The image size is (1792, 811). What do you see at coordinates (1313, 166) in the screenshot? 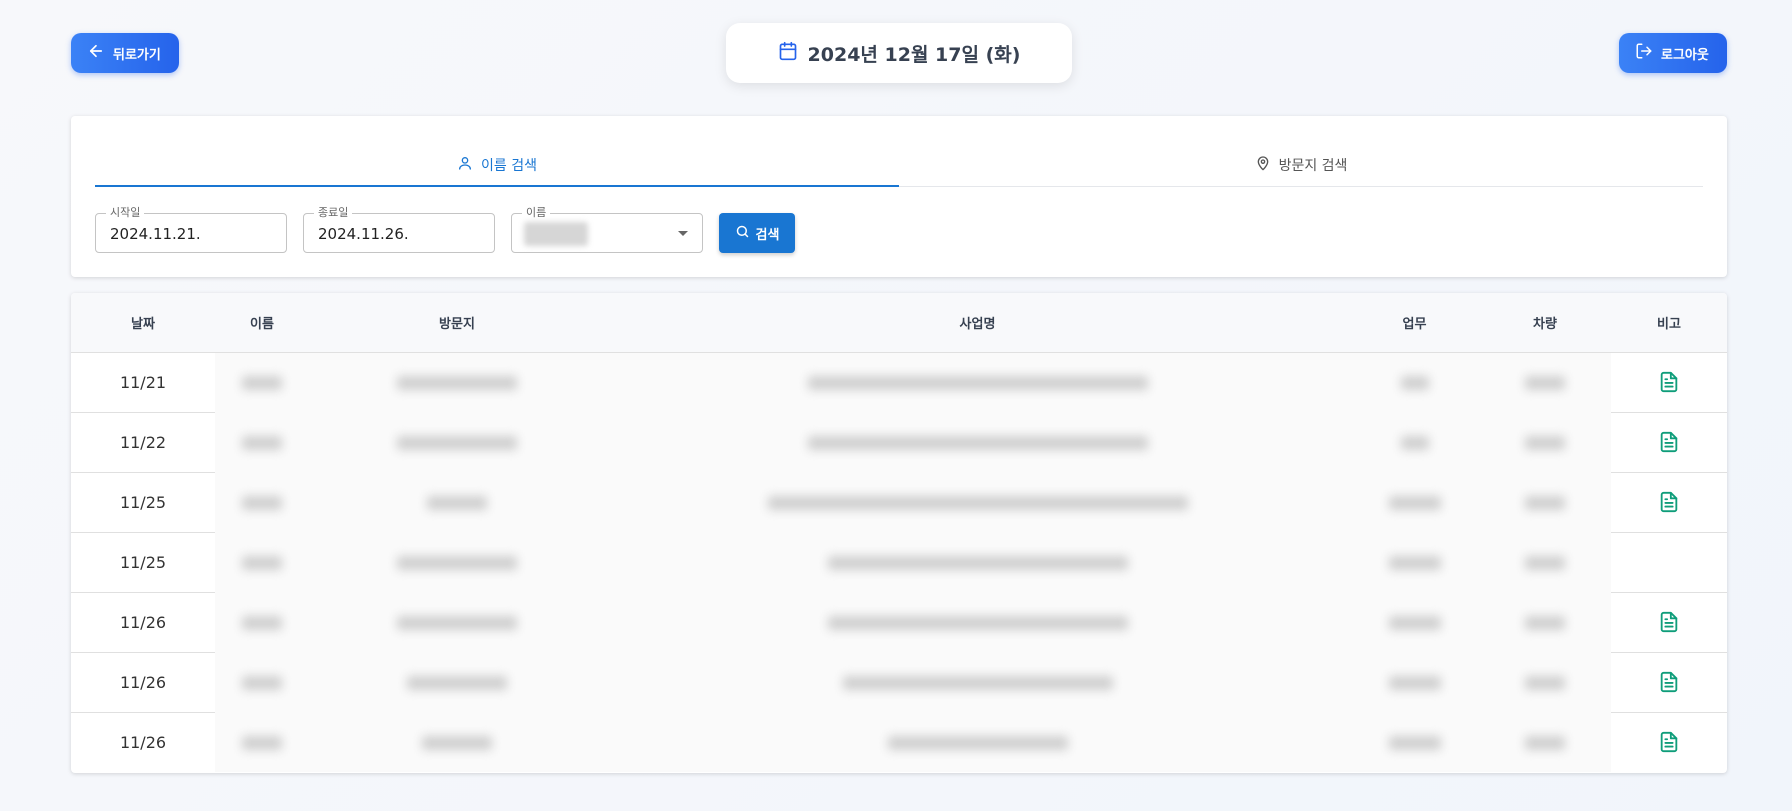
I see `tab-place-search-label: 방문지 검색` at bounding box center [1313, 166].